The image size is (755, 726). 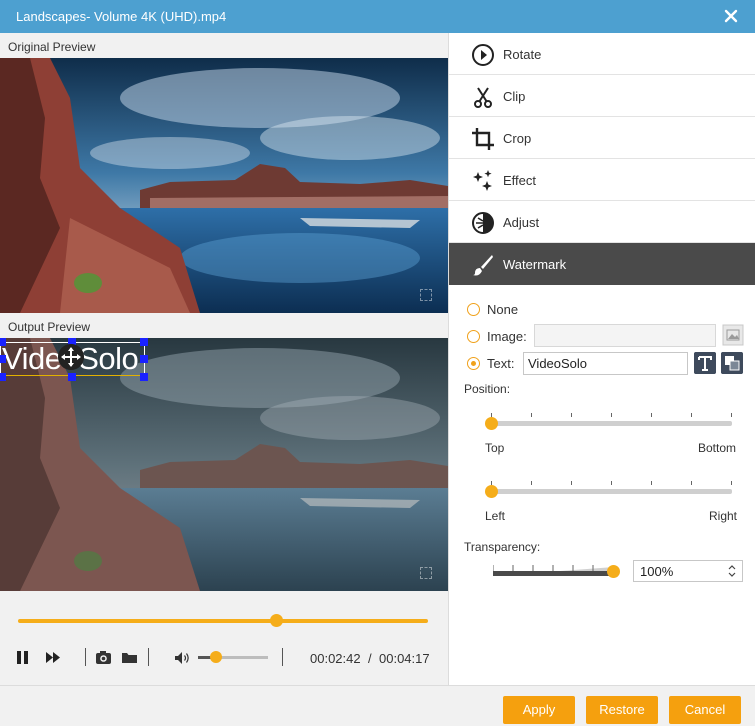 What do you see at coordinates (103, 657) in the screenshot?
I see `camera-icon` at bounding box center [103, 657].